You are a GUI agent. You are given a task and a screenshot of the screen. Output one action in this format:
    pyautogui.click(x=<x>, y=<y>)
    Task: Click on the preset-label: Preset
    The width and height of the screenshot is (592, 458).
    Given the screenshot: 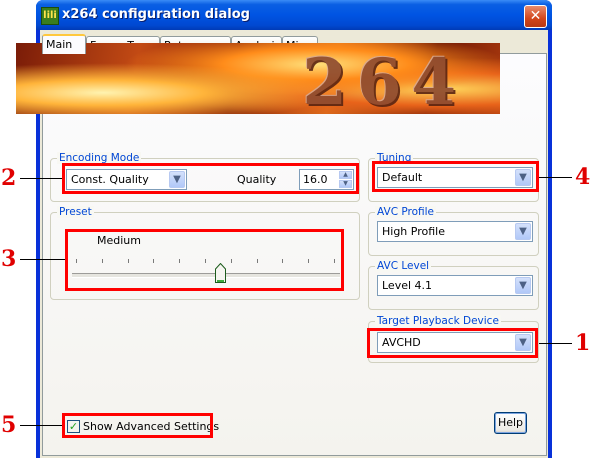 What is the action you would take?
    pyautogui.click(x=75, y=212)
    